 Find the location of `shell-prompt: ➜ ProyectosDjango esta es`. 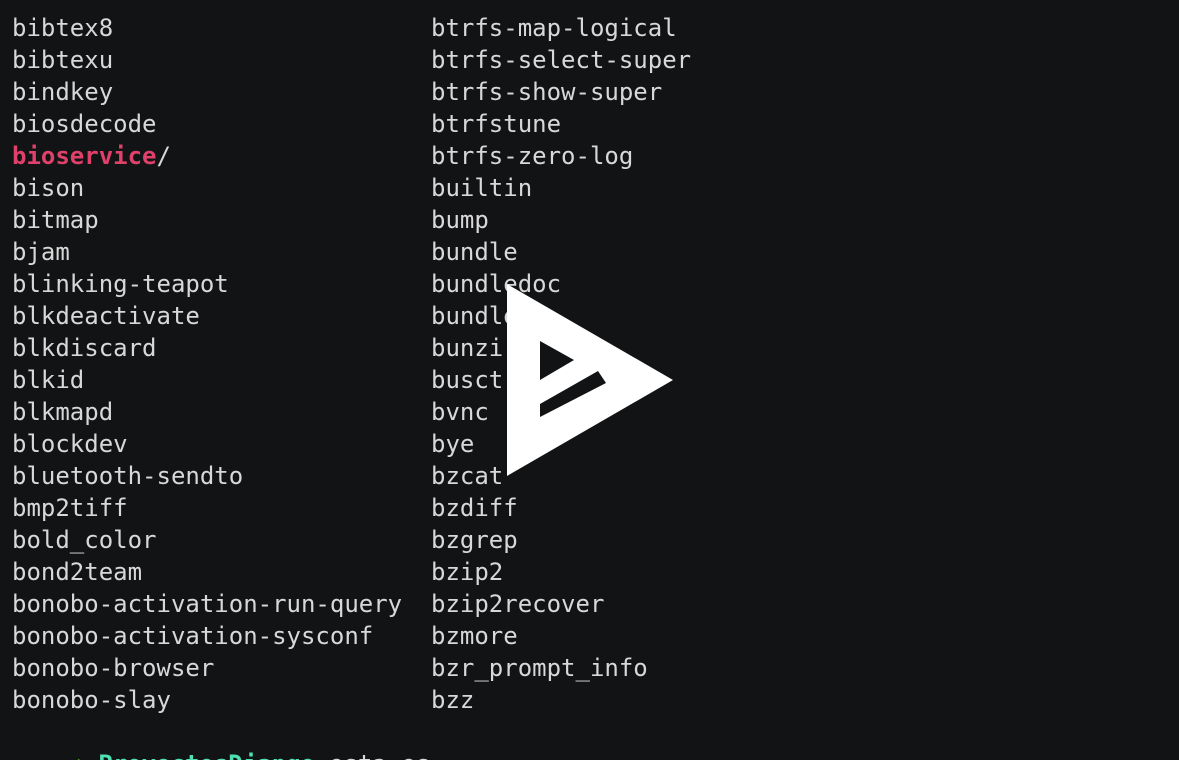

shell-prompt: ➜ ProyectosDjango esta es is located at coordinates (221, 738).